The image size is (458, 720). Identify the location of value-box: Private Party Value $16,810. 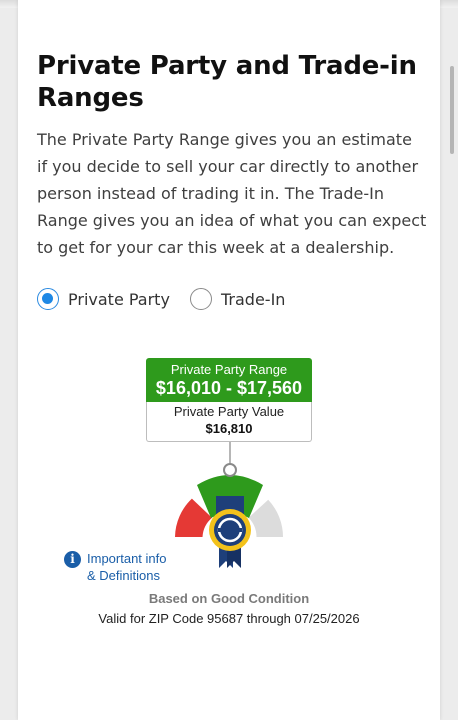
(229, 422).